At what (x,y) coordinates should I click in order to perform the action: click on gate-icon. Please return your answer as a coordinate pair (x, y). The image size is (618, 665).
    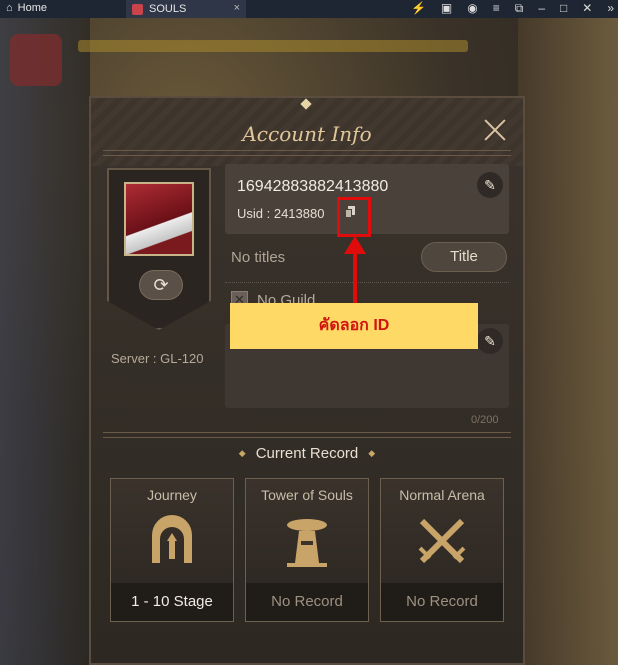
    Looking at the image, I should click on (172, 539).